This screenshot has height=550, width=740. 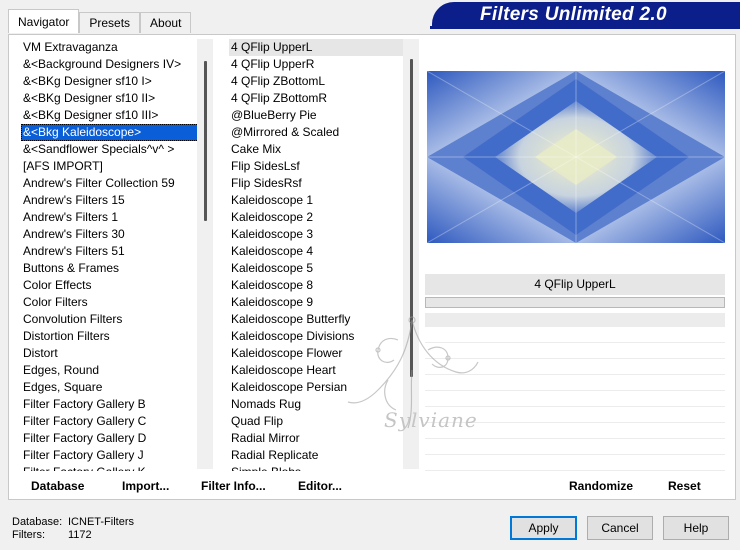 I want to click on filter-item: Simple Blobs, so click(x=317, y=467).